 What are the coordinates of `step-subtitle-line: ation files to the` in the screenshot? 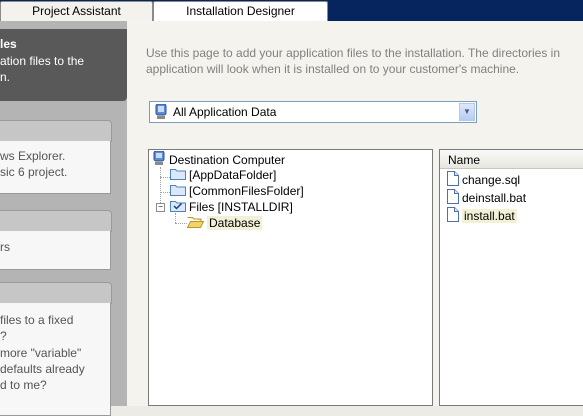 It's located at (42, 61).